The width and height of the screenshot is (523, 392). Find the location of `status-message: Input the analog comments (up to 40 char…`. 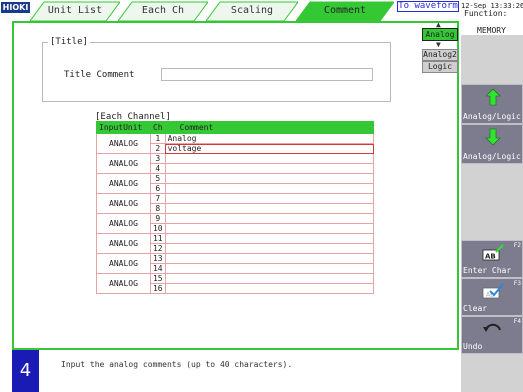

status-message: Input the analog comments (up to 40 char… is located at coordinates (177, 364).